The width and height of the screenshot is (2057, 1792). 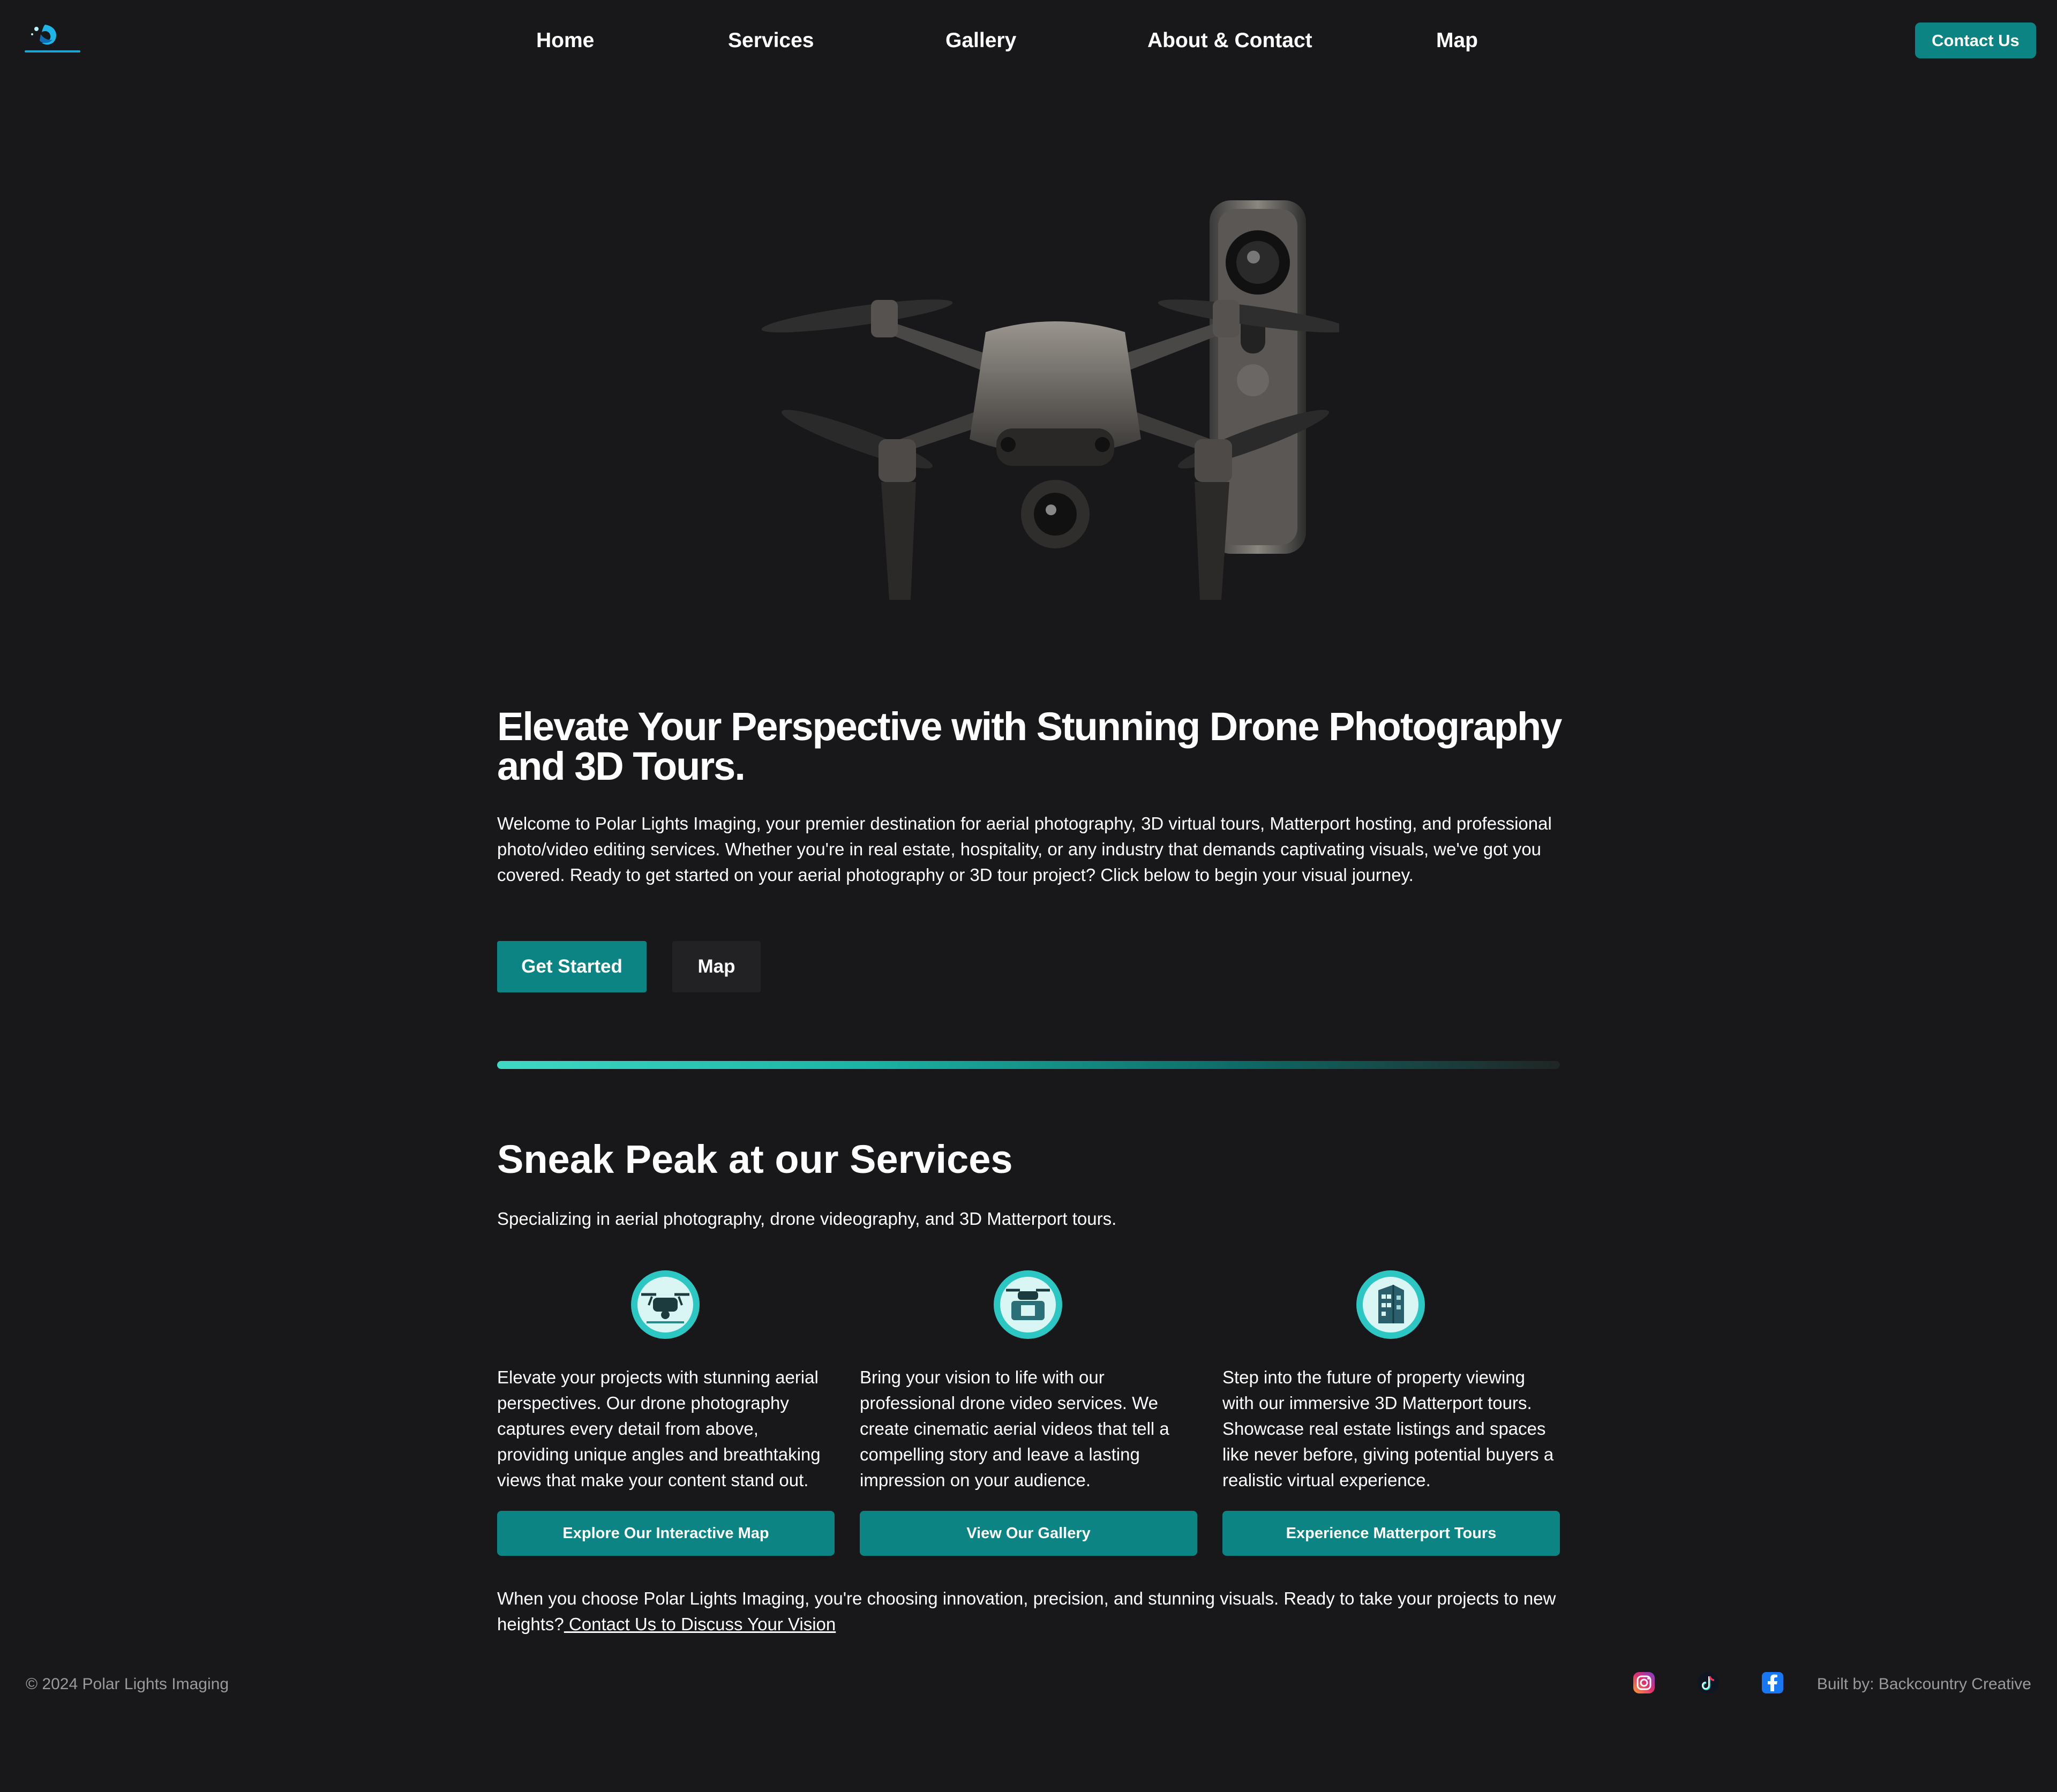 I want to click on copyright: © 2024 Polar Lights Imaging, so click(x=127, y=1684).